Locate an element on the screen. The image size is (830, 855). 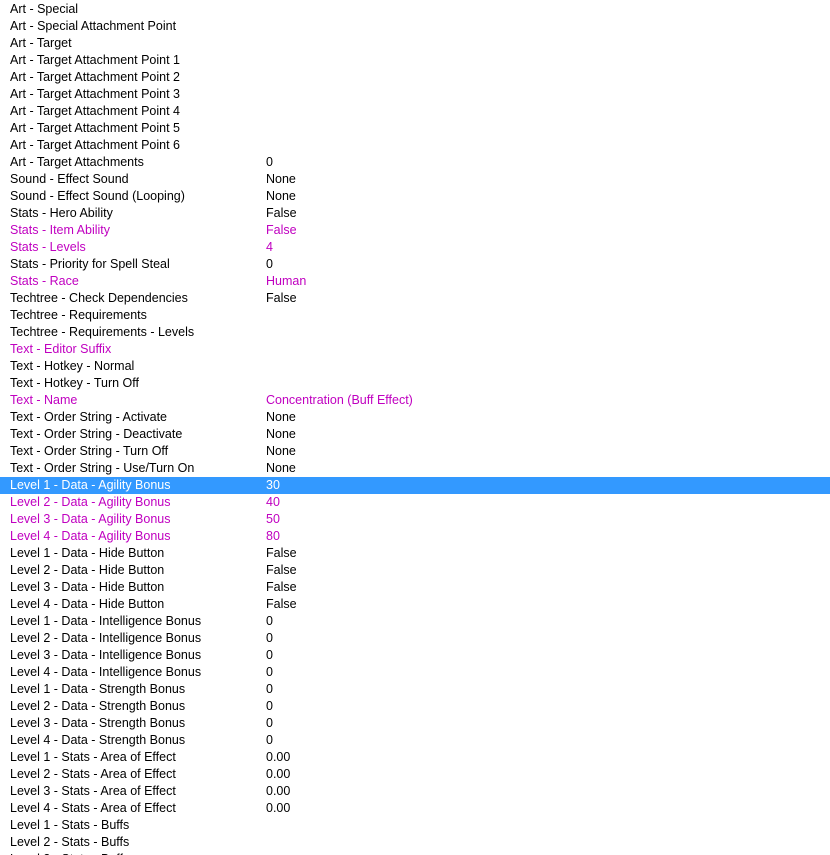
field-row: Level 1 - Stats - Buffs is located at coordinates (415, 825).